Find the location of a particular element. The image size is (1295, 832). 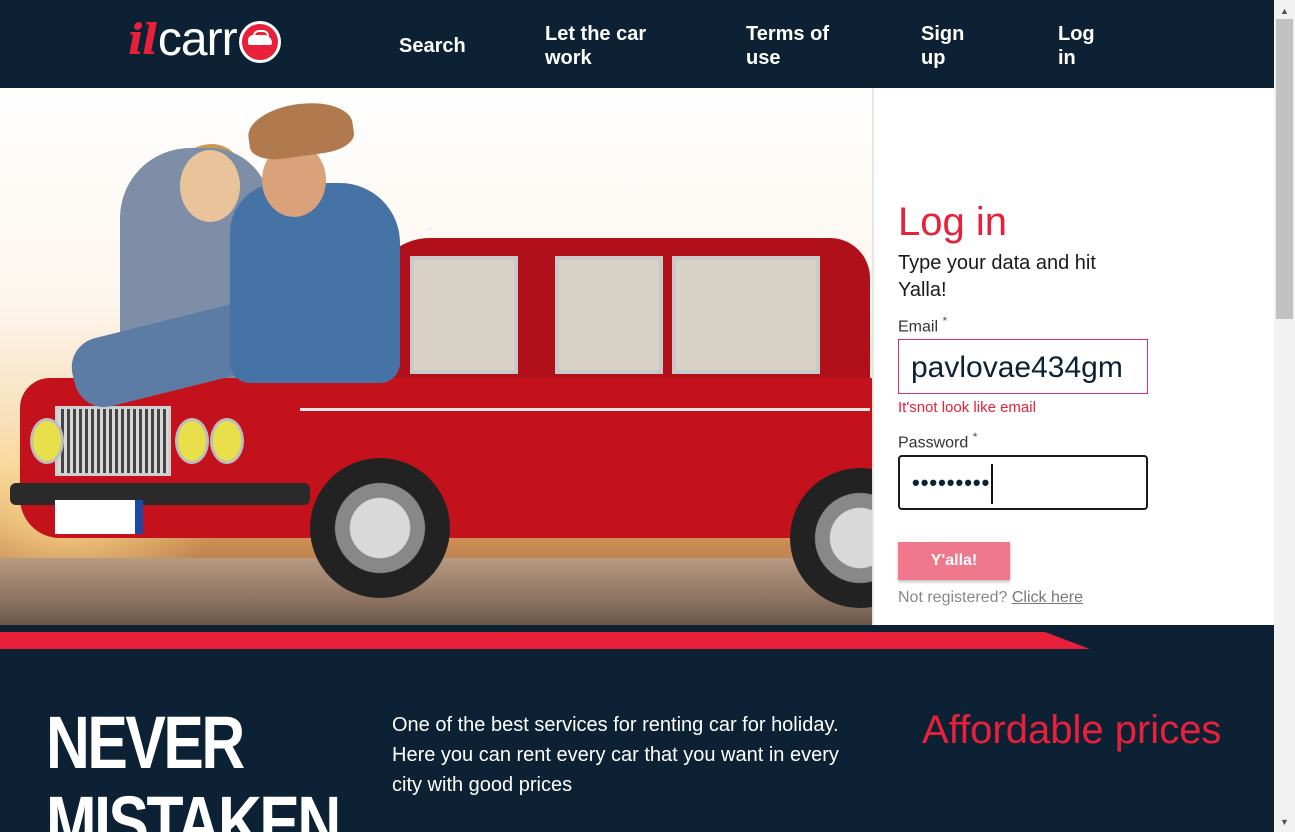

password-label-text: Password is located at coordinates (933, 443).